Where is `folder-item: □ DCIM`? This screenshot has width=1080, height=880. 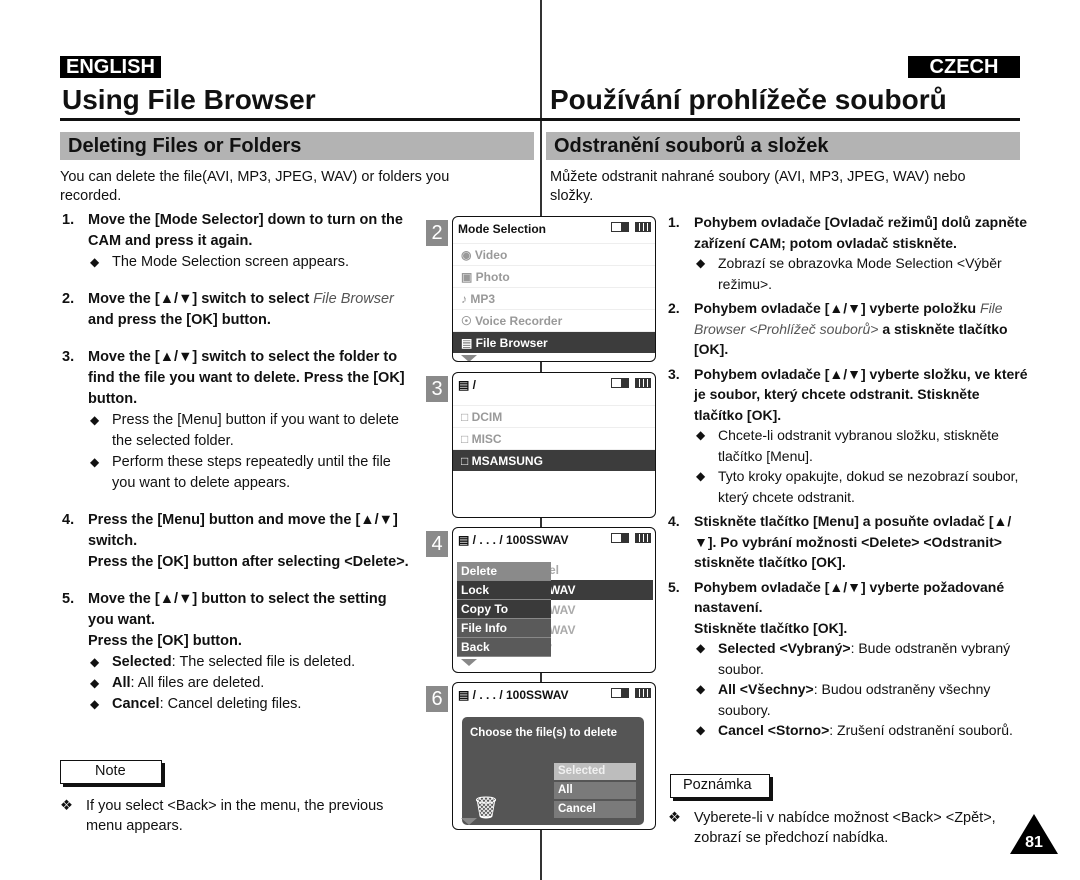 folder-item: □ DCIM is located at coordinates (554, 416).